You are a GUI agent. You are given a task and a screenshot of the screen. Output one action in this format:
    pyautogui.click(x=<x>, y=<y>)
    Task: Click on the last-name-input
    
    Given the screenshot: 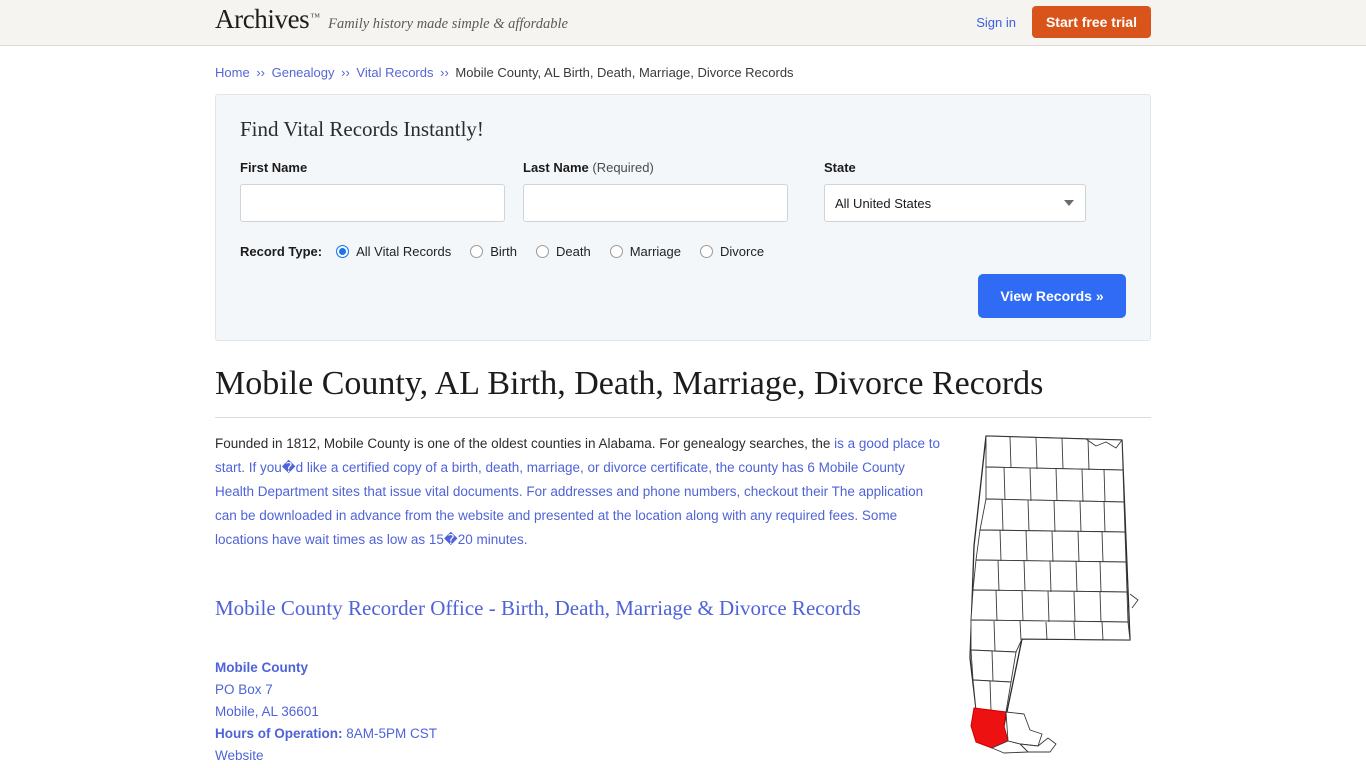 What is the action you would take?
    pyautogui.click(x=655, y=203)
    